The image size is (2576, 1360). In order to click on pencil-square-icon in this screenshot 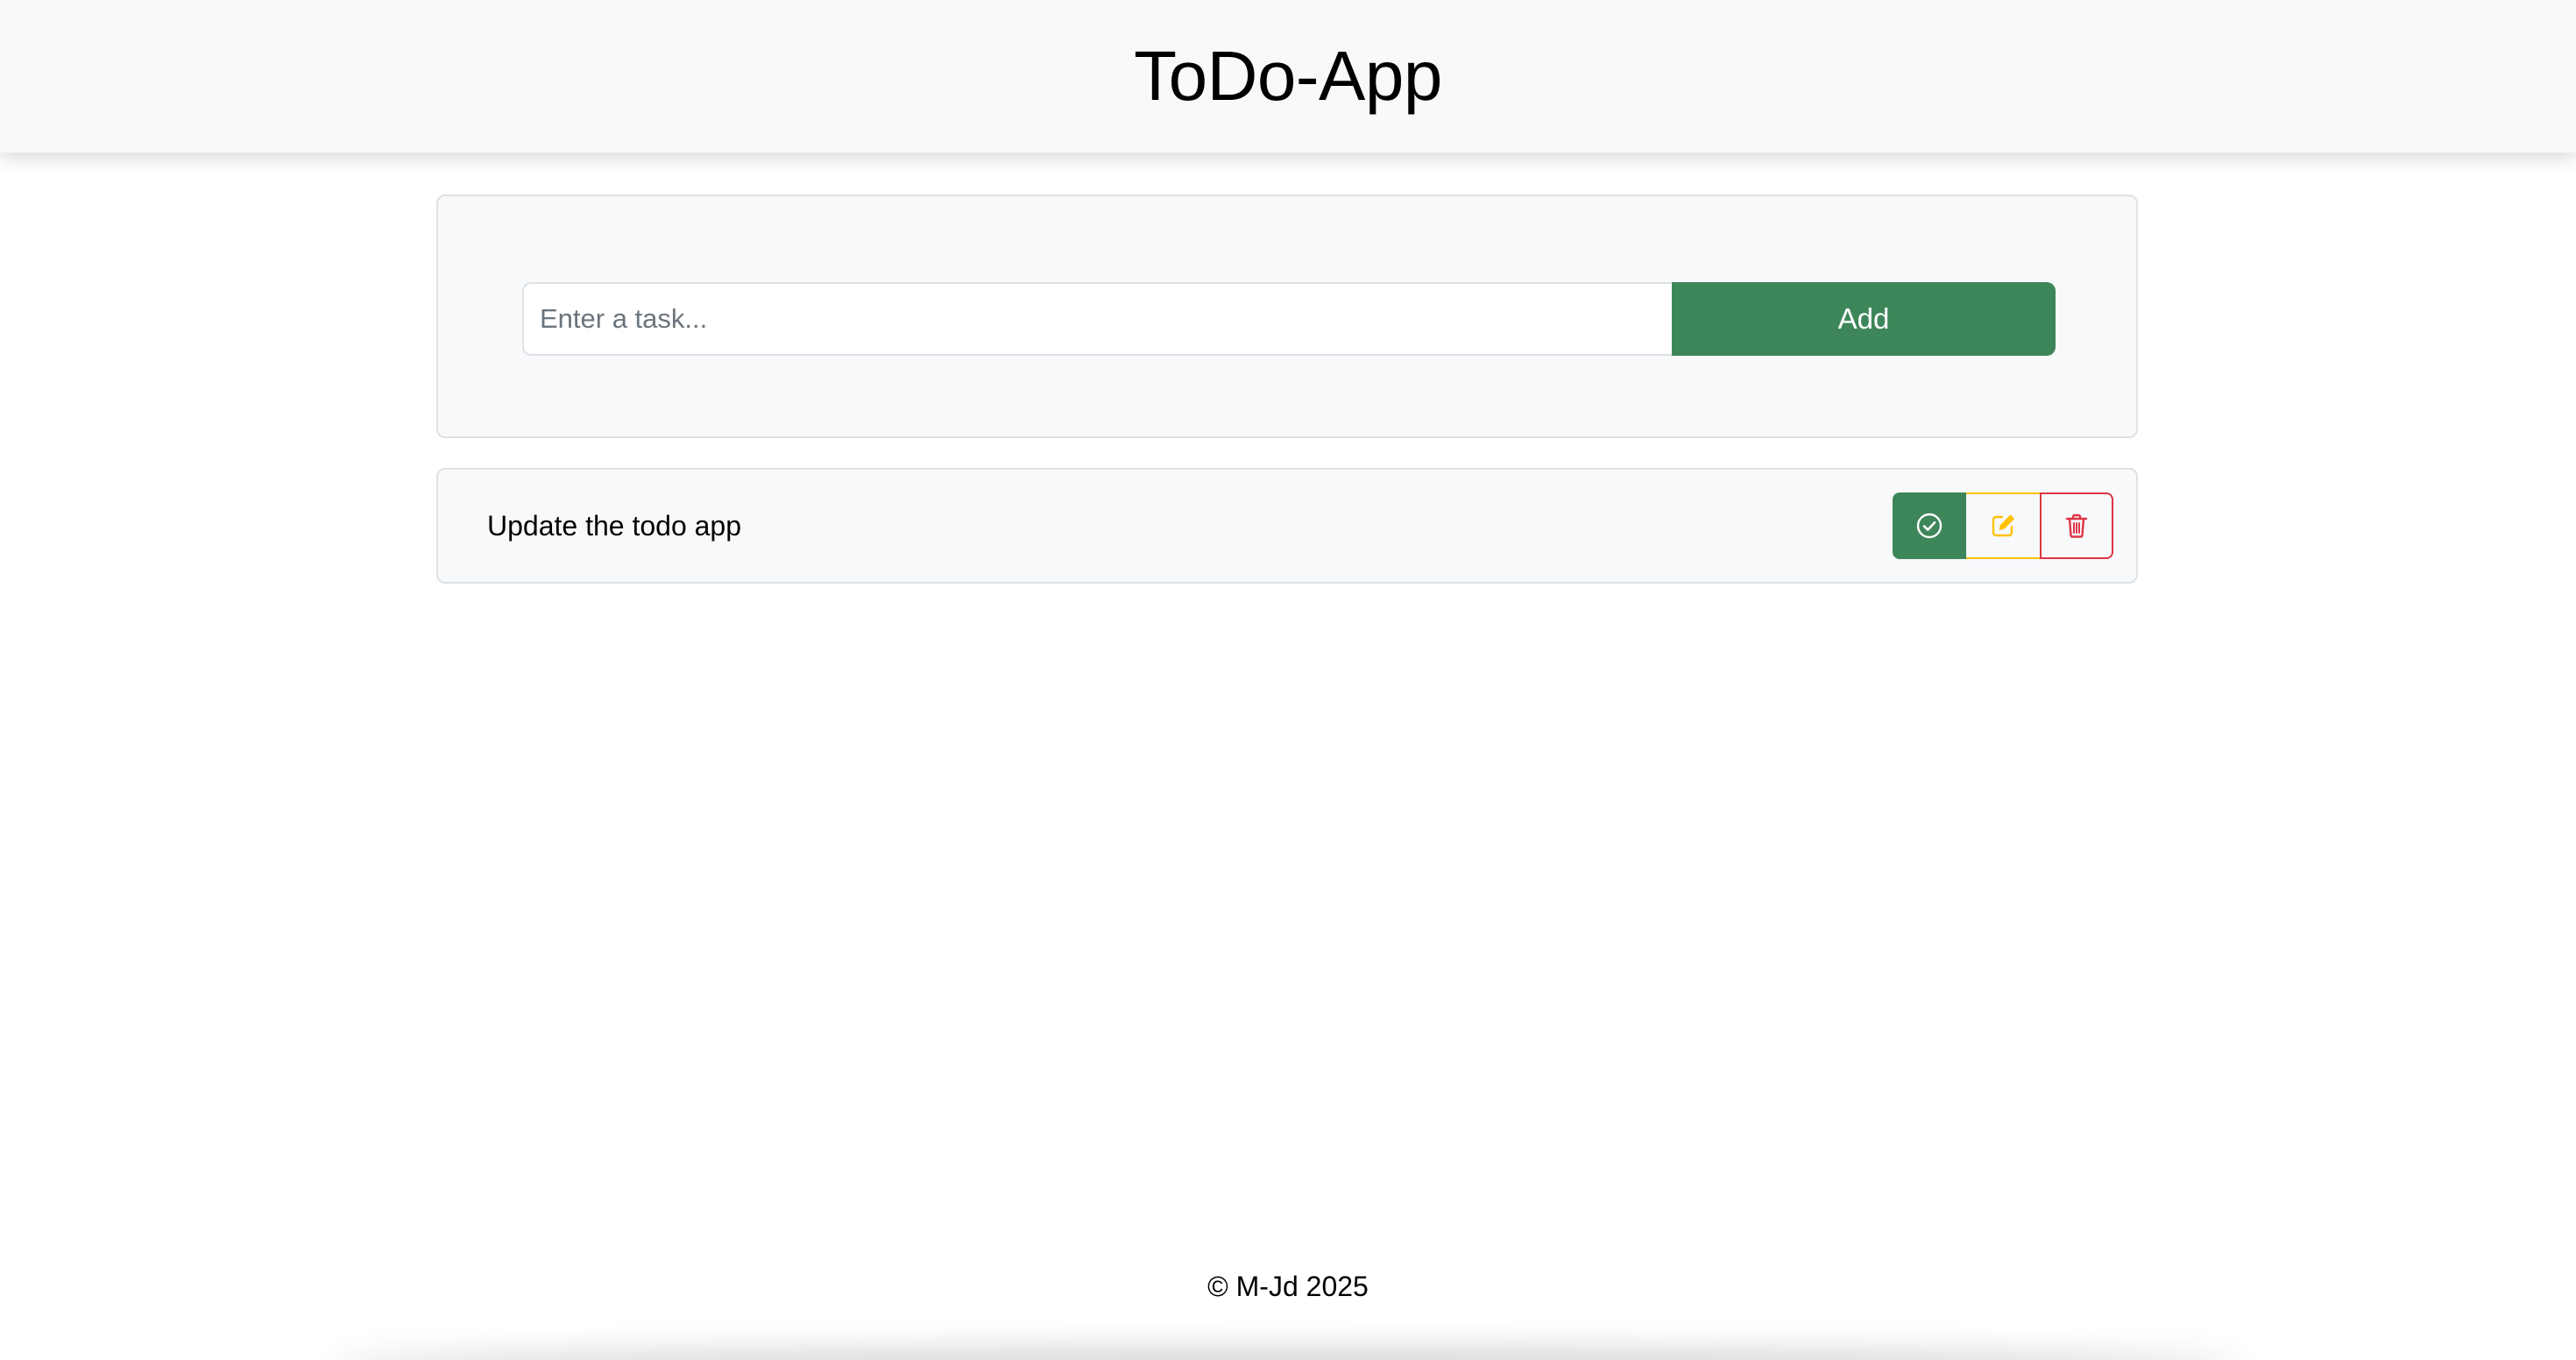, I will do `click(2003, 526)`.